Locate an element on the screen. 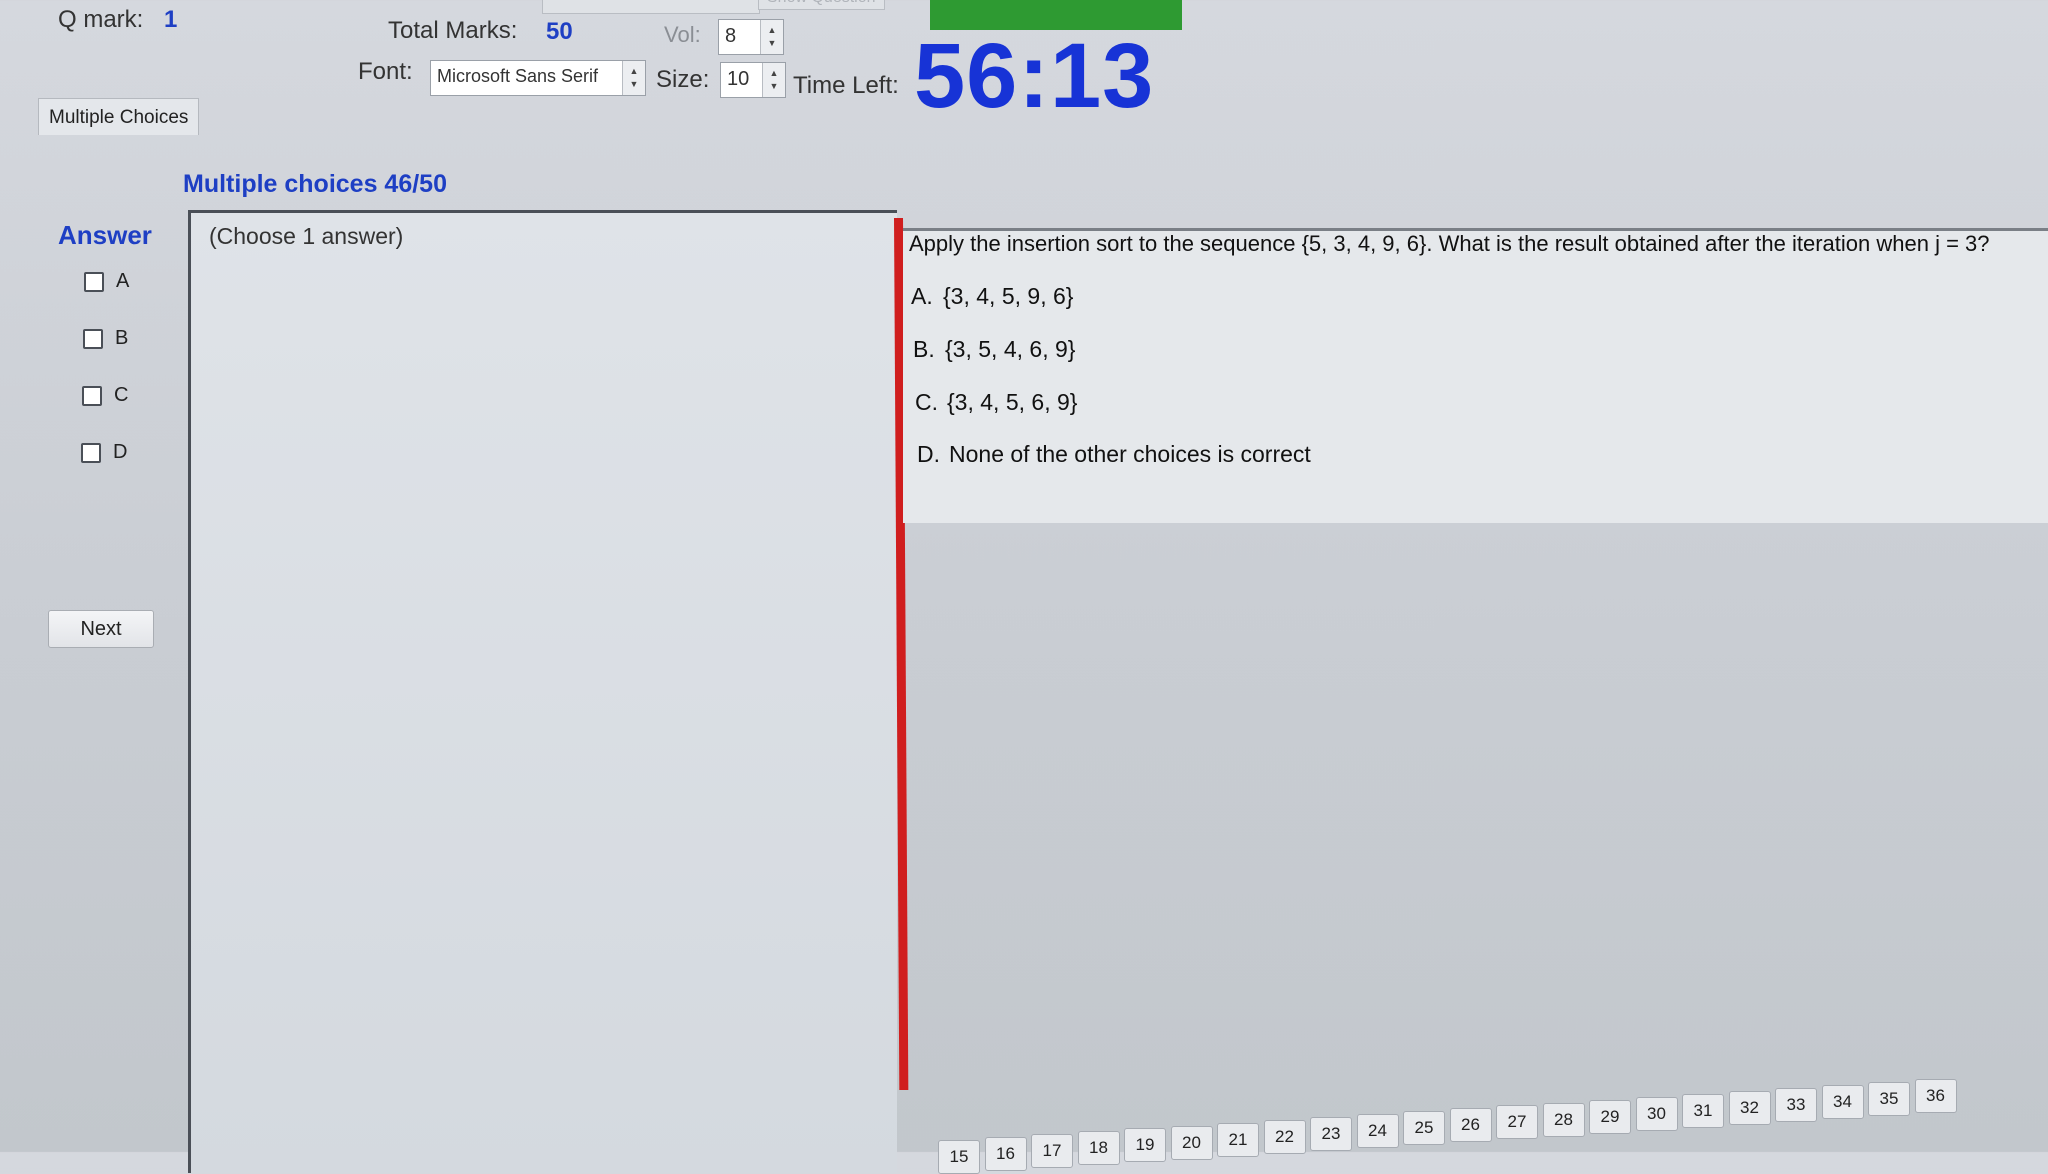  next-button: Next is located at coordinates (101, 629).